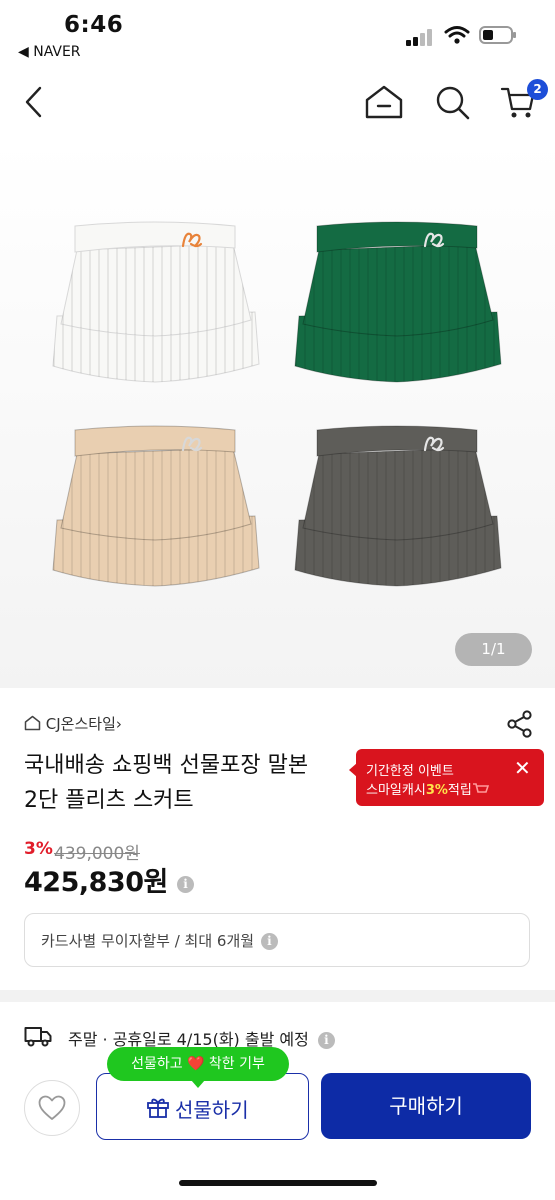 Image resolution: width=555 pixels, height=1200 pixels. I want to click on share-icon, so click(520, 724).